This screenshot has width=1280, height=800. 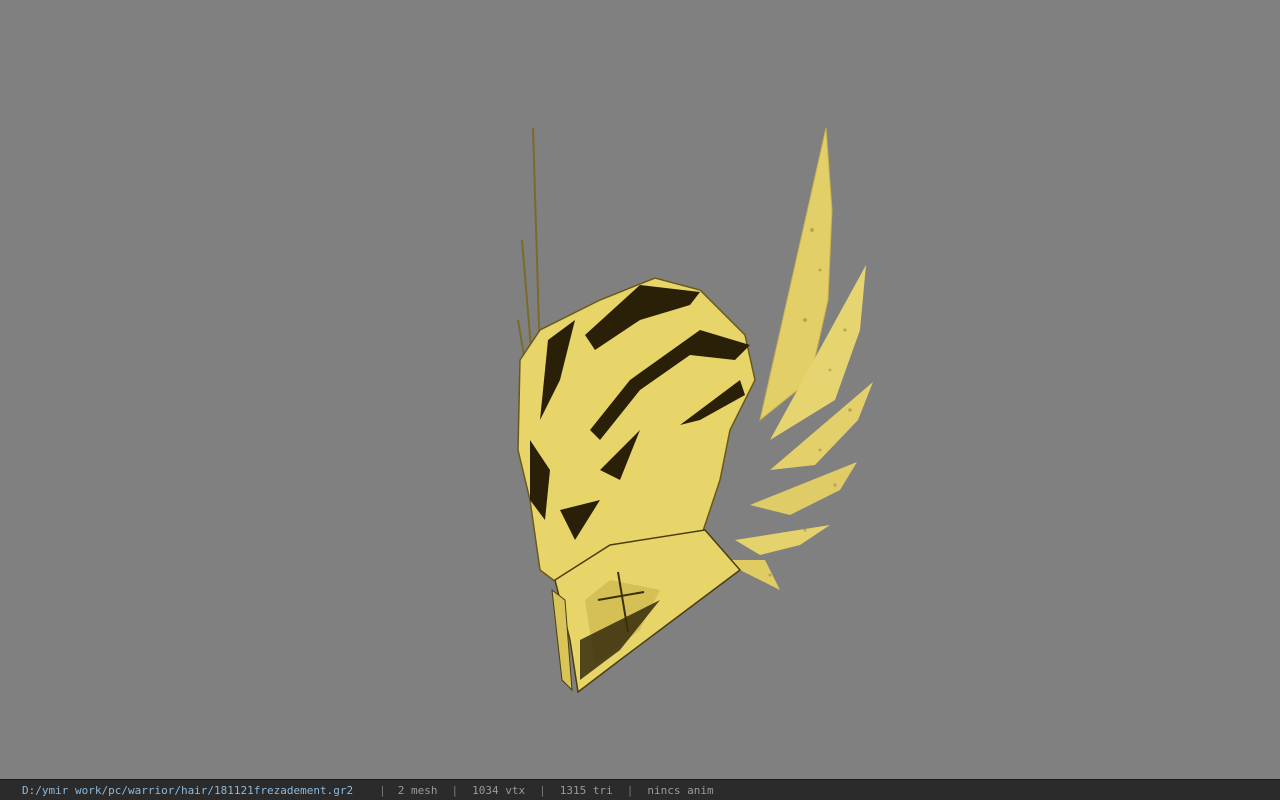 What do you see at coordinates (417, 790) in the screenshot?
I see `mesh-count: 2 mesh` at bounding box center [417, 790].